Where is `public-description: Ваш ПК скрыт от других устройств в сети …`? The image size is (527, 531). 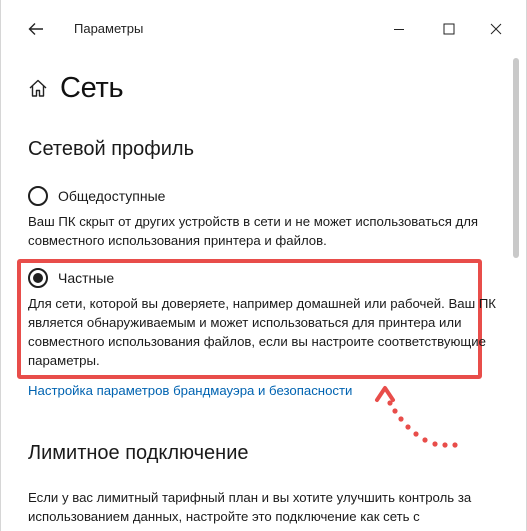
public-description: Ваш ПК скрыт от других устройств в сети … is located at coordinates (253, 231).